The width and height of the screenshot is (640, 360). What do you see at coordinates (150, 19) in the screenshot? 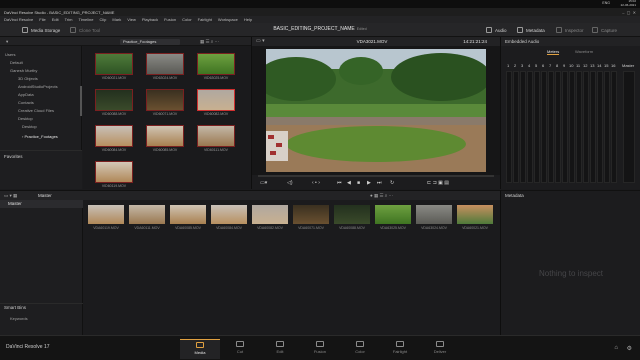
I see `menu-item: Playback` at bounding box center [150, 19].